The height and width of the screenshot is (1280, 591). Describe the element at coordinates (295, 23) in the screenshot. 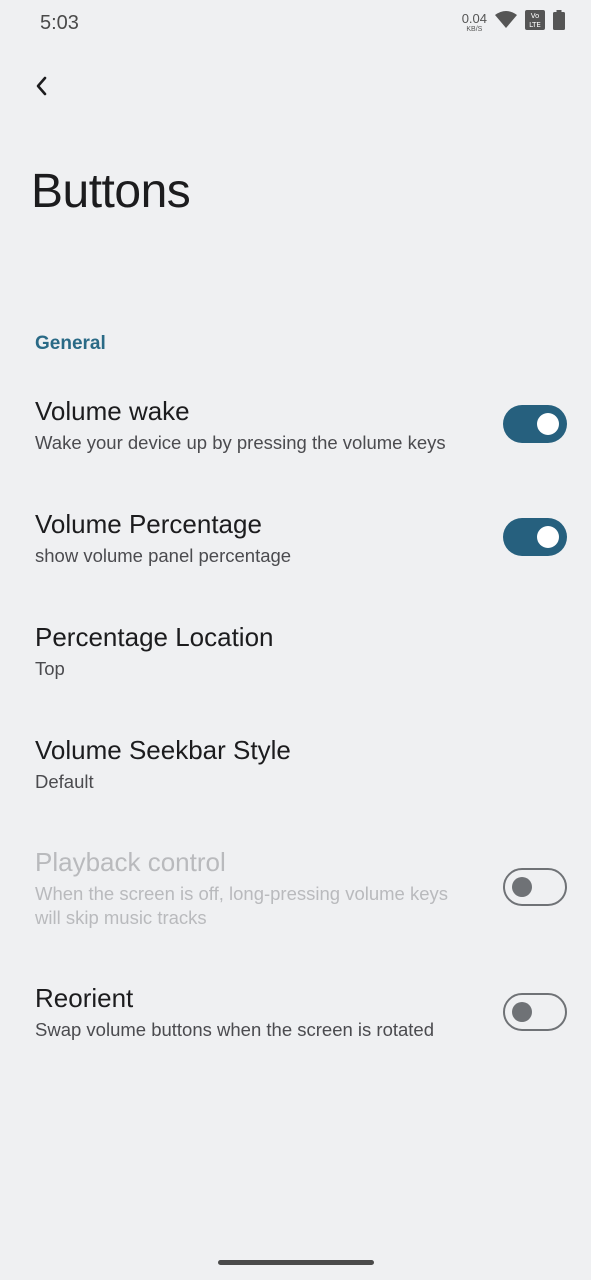

I see `status-bar: 5:03 0.04 KB/S Vo LTE` at that location.